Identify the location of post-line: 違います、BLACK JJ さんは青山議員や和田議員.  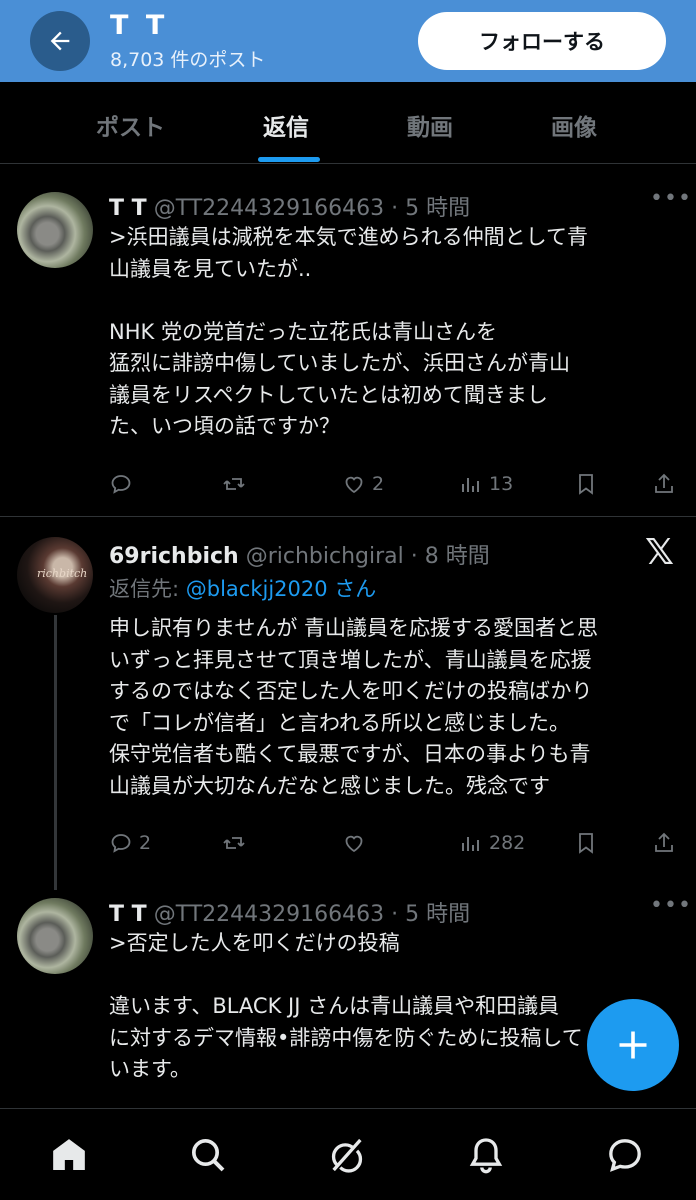
(334, 1006).